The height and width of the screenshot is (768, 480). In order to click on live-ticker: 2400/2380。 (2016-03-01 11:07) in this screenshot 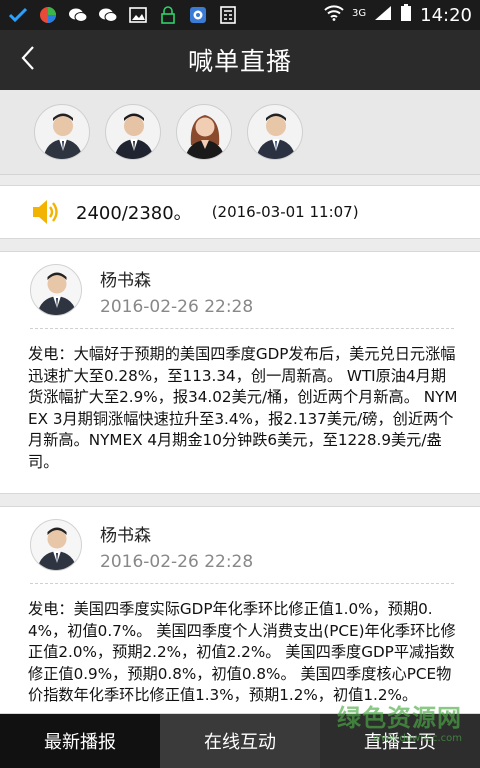, I will do `click(240, 212)`.